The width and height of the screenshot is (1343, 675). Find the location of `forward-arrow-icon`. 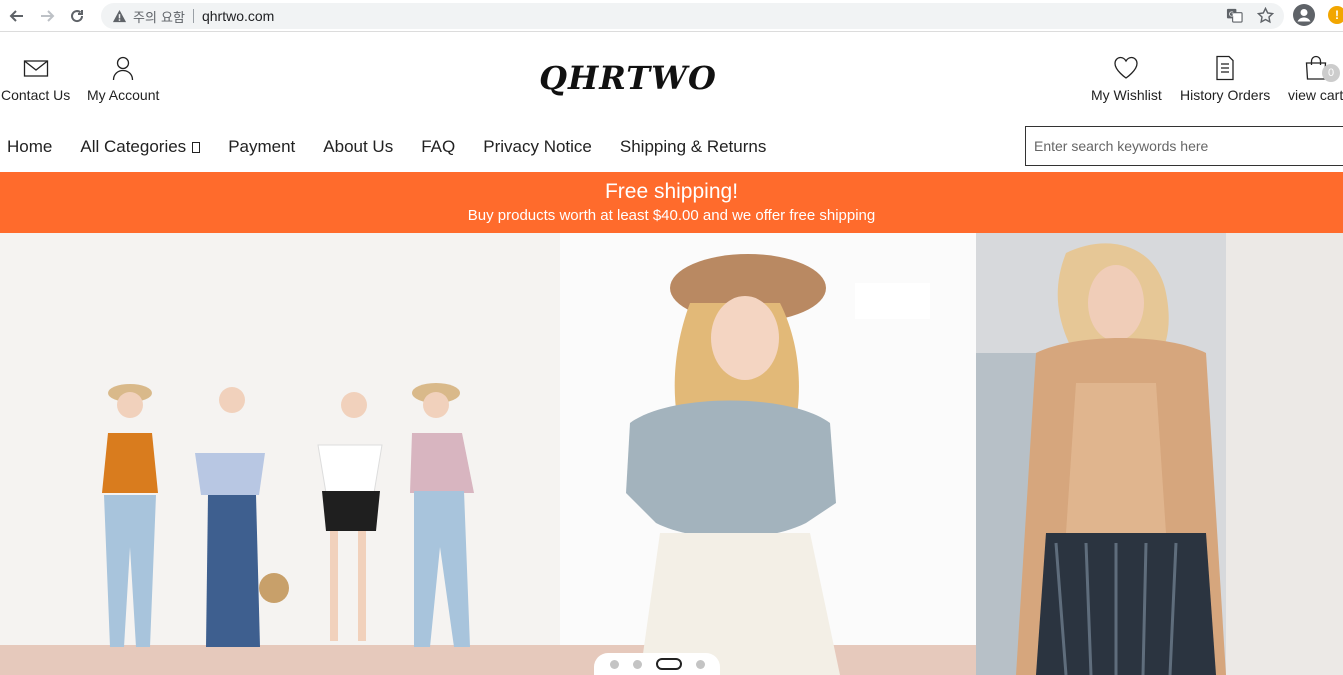

forward-arrow-icon is located at coordinates (48, 15).